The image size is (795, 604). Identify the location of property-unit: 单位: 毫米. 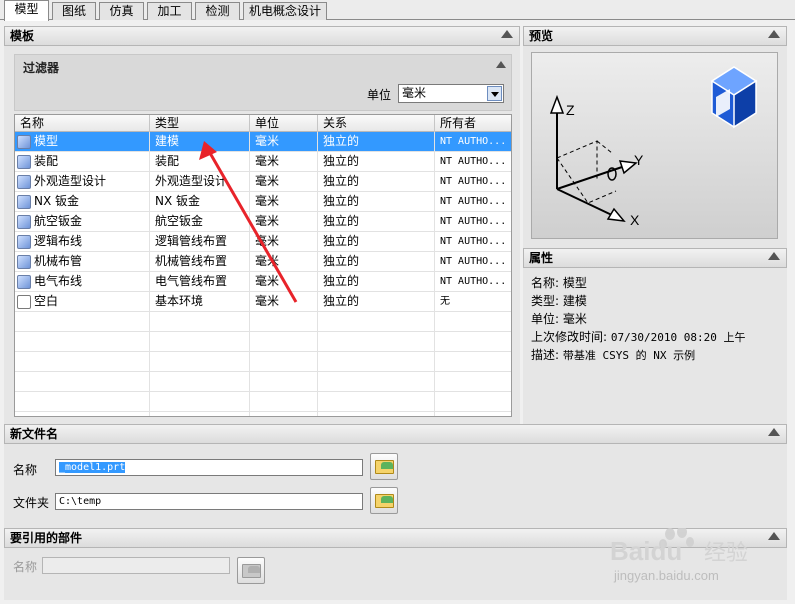
(559, 319).